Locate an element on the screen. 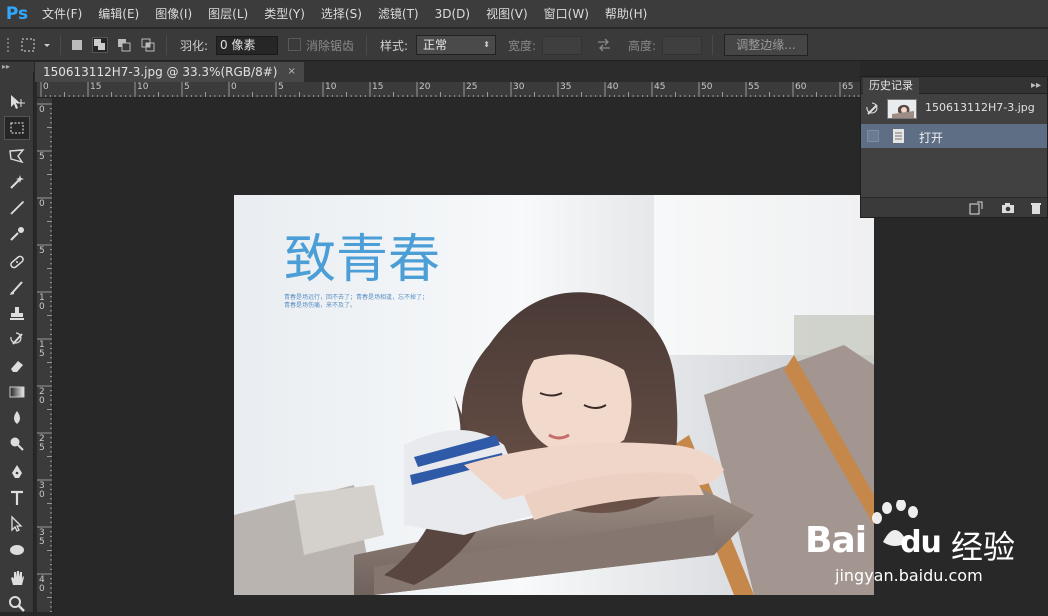  step-checkbox is located at coordinates (873, 136).